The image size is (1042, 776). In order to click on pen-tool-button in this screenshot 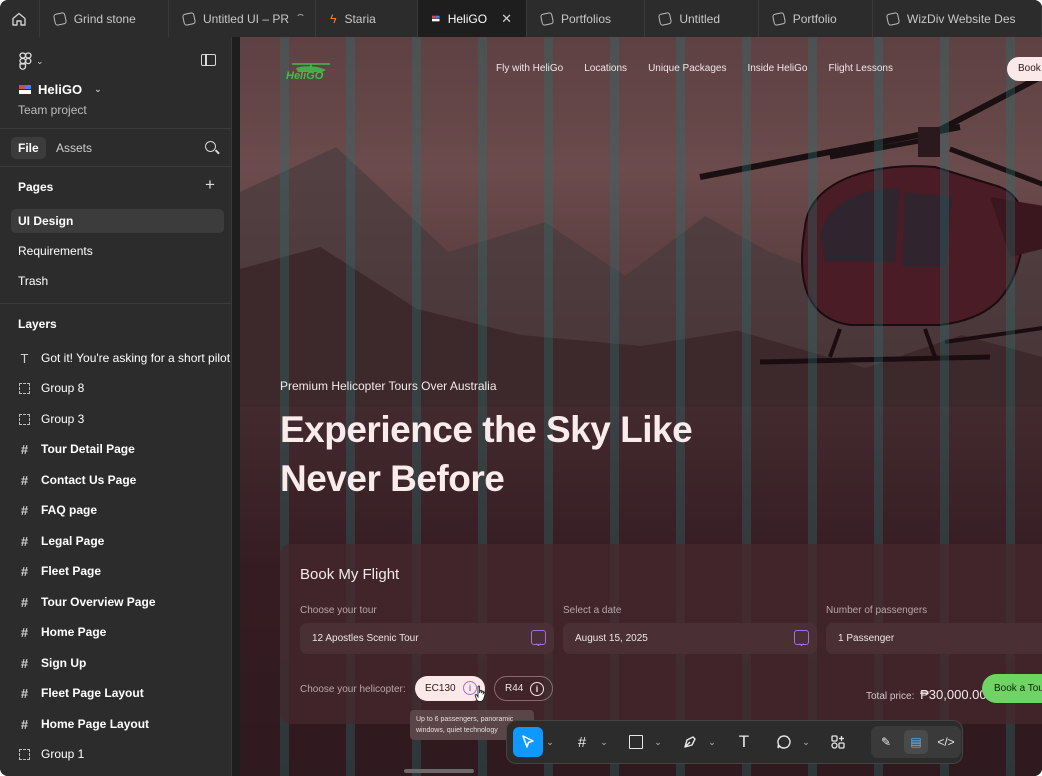, I will do `click(690, 742)`.